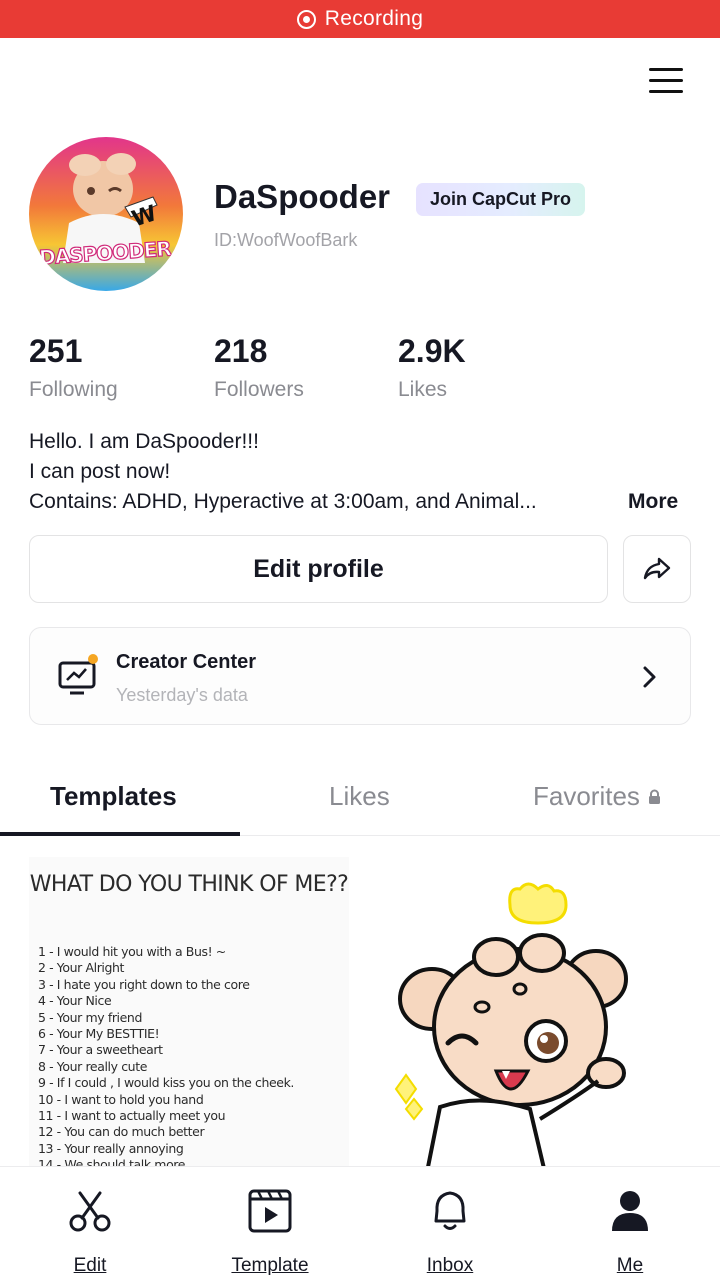 This screenshot has height=1280, width=720. Describe the element at coordinates (75, 1001) in the screenshot. I see `list-item: 4 - Your Nice` at that location.